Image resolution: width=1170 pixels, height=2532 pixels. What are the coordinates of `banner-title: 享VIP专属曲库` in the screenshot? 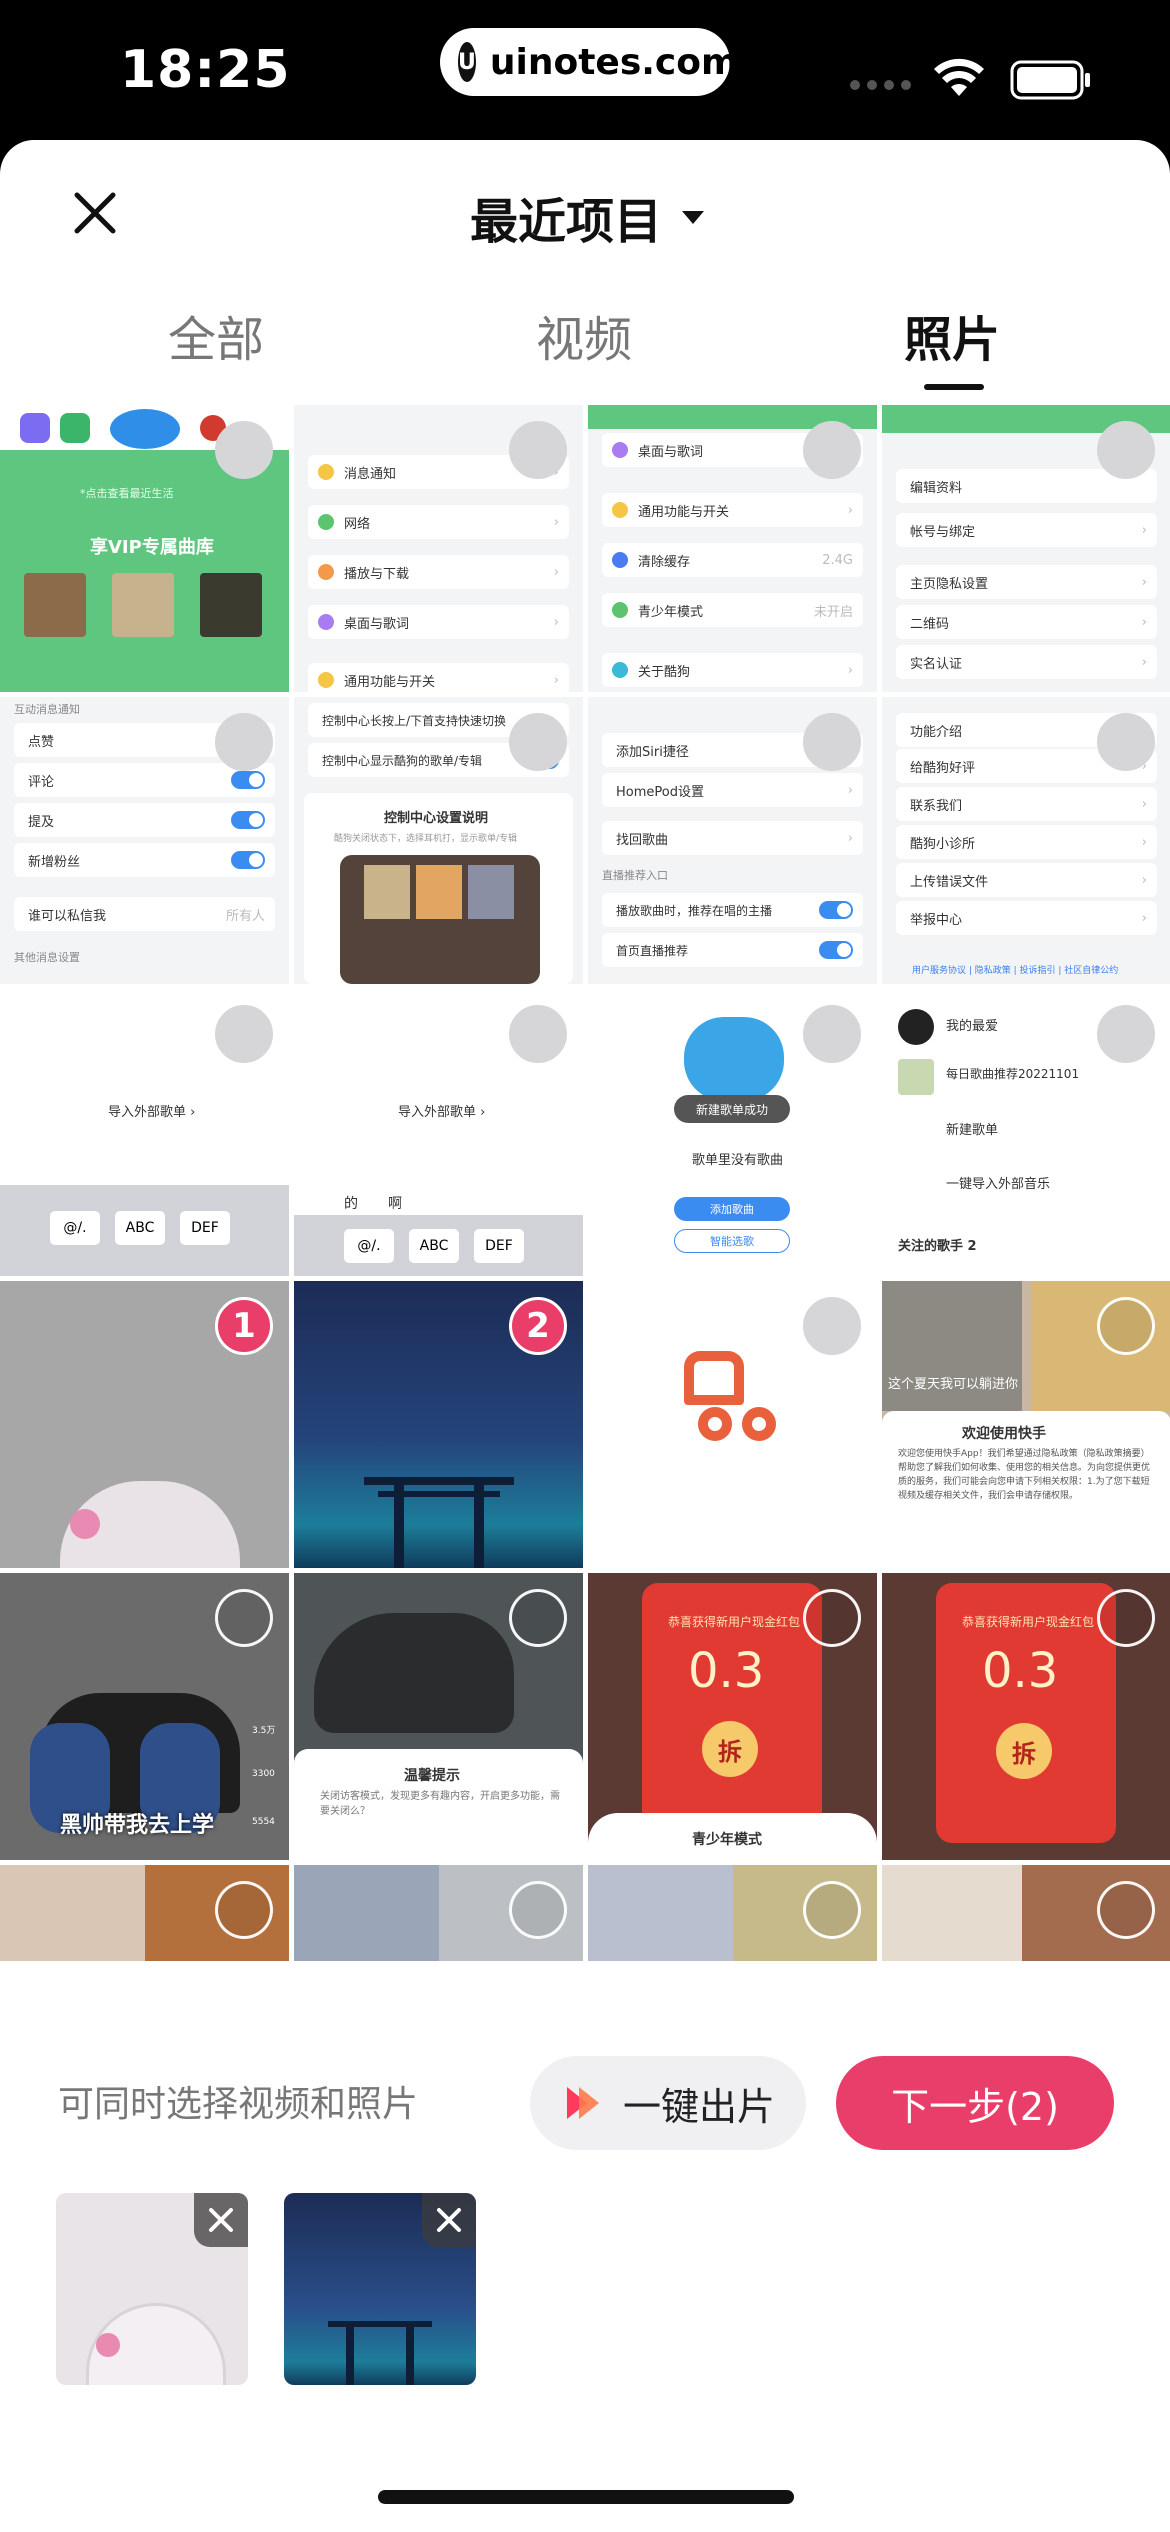 It's located at (152, 547).